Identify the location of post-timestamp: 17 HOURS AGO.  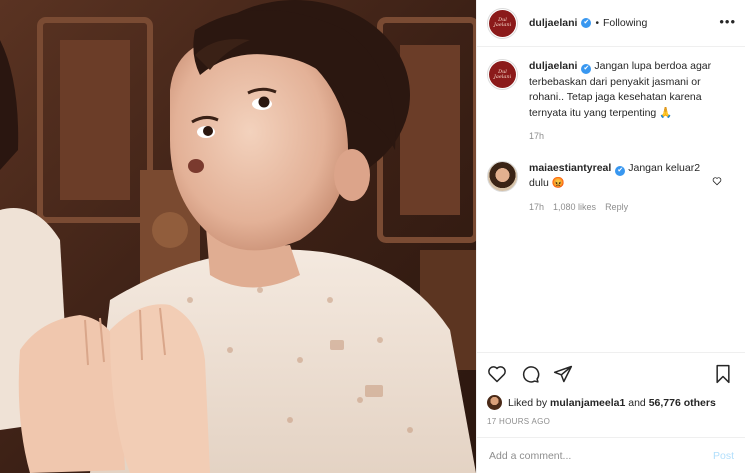
(611, 421).